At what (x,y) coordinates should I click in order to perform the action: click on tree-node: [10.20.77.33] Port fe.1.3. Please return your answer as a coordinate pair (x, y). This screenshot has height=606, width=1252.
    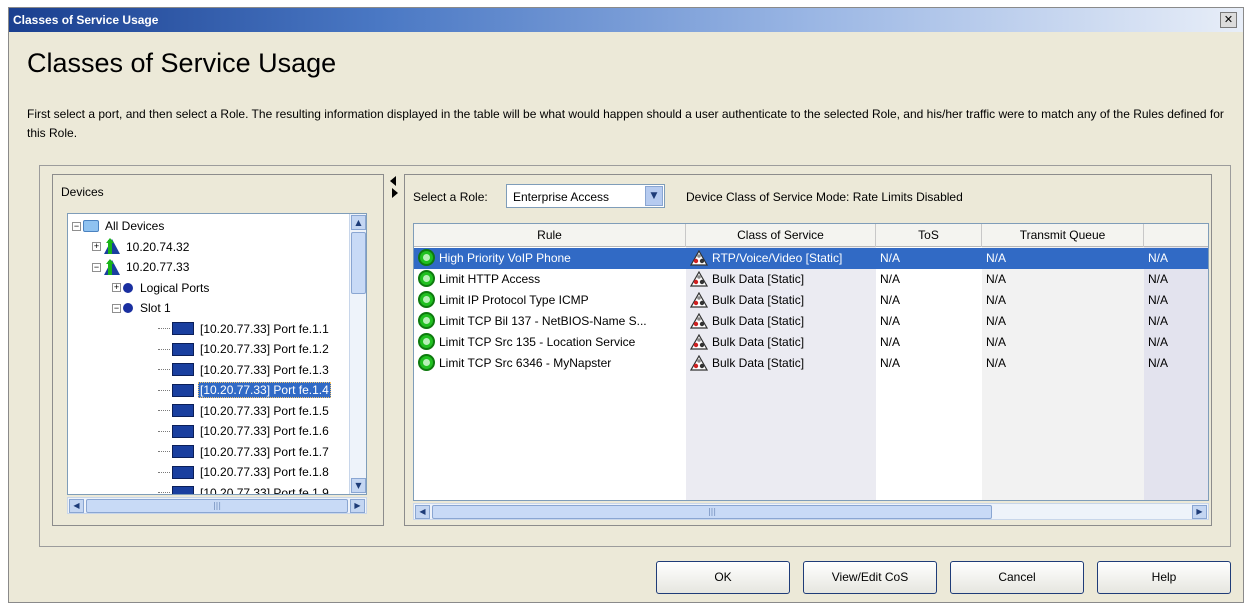
    Looking at the image, I should click on (244, 370).